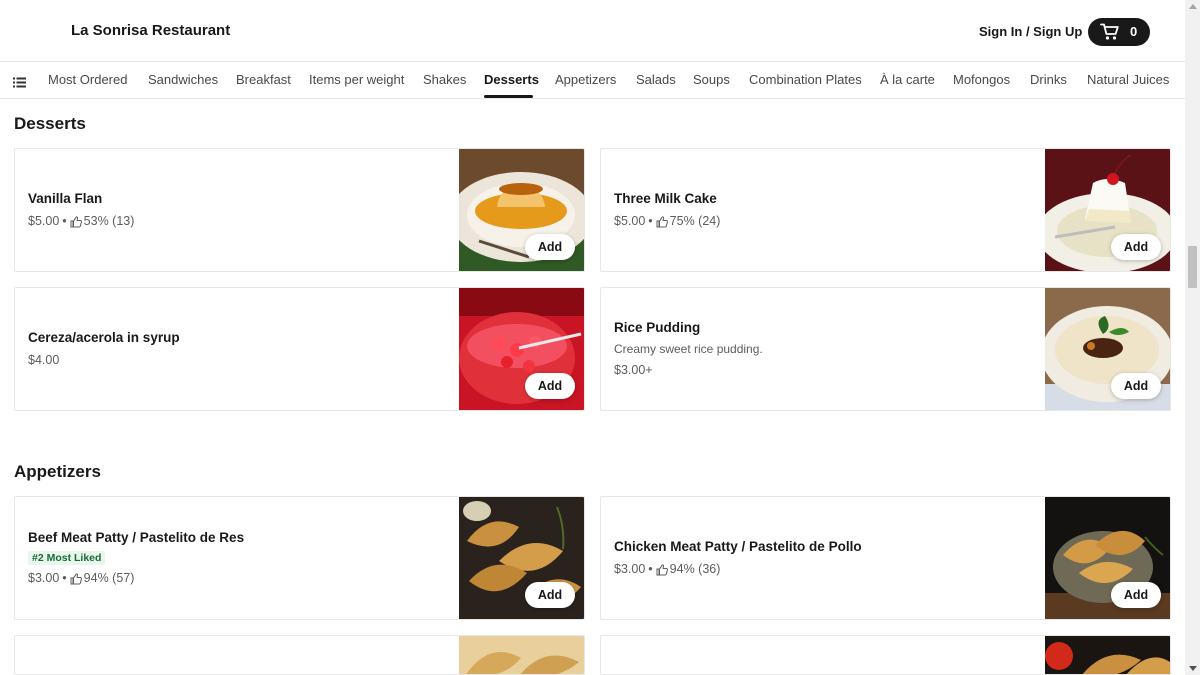 Image resolution: width=1200 pixels, height=675 pixels. Describe the element at coordinates (299, 210) in the screenshot. I see `menu-item-card: Vanilla Flan $5.00 • 53% (13) Add` at that location.